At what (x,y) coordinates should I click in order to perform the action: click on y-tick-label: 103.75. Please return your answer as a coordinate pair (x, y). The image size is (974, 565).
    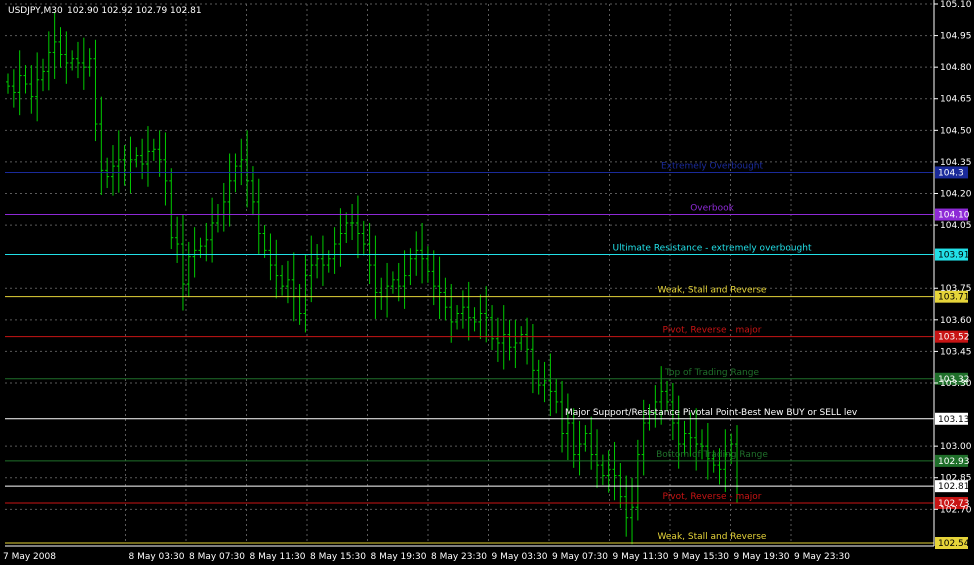
    Looking at the image, I should click on (956, 289).